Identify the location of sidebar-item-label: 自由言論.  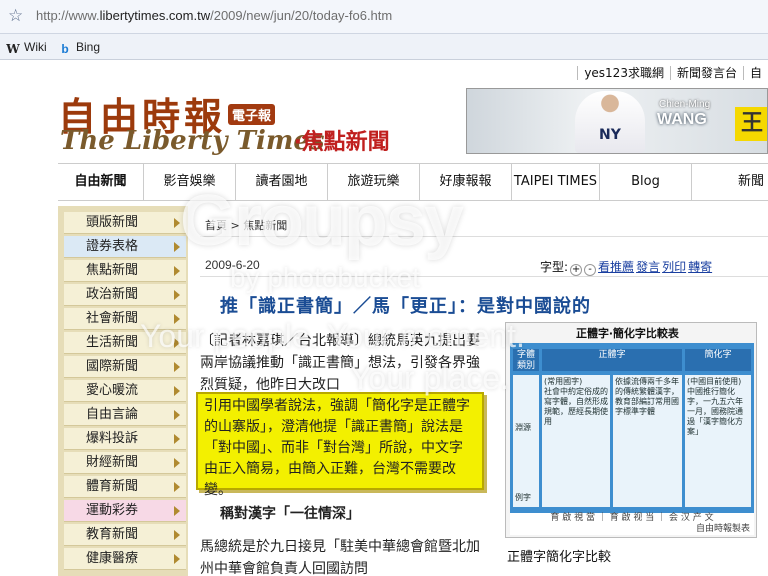
(112, 414).